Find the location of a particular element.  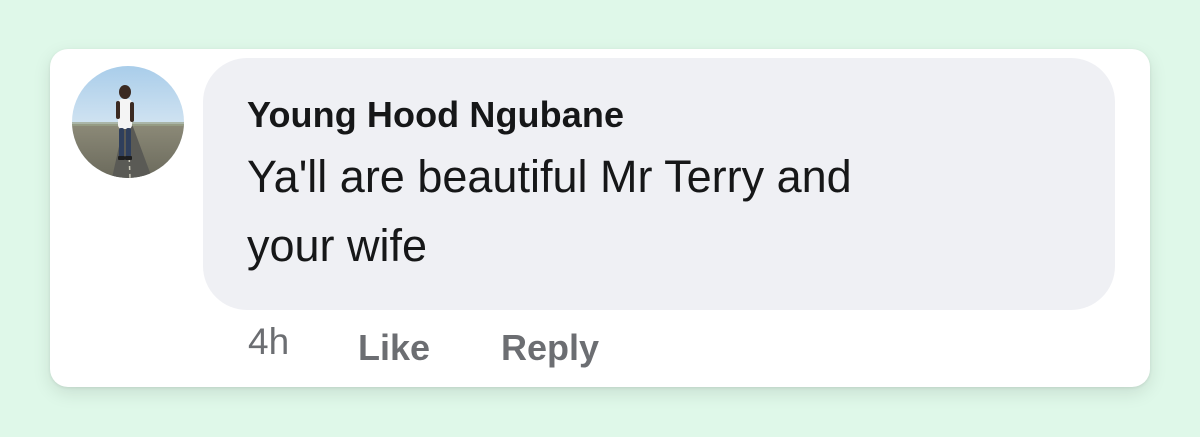

comment-author-name: Young Hood Ngubane is located at coordinates (435, 115).